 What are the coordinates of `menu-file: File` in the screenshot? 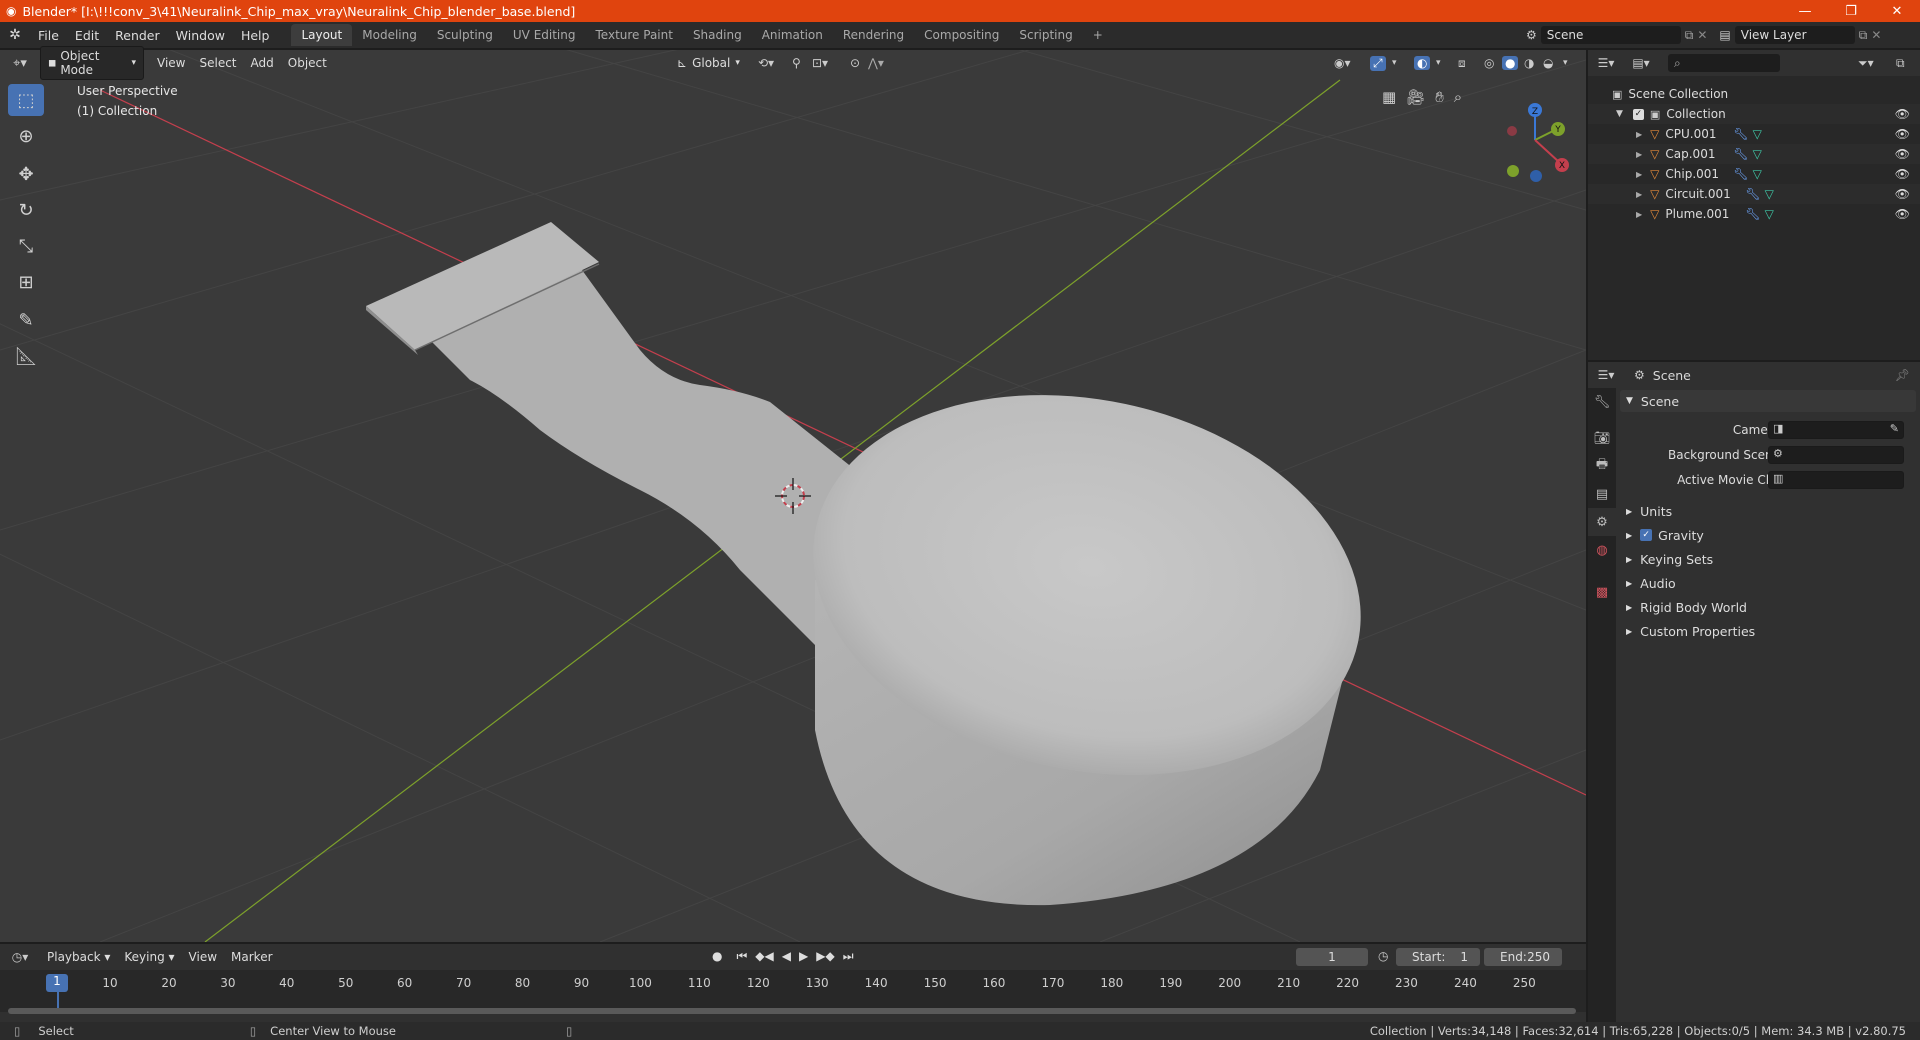 It's located at (48, 35).